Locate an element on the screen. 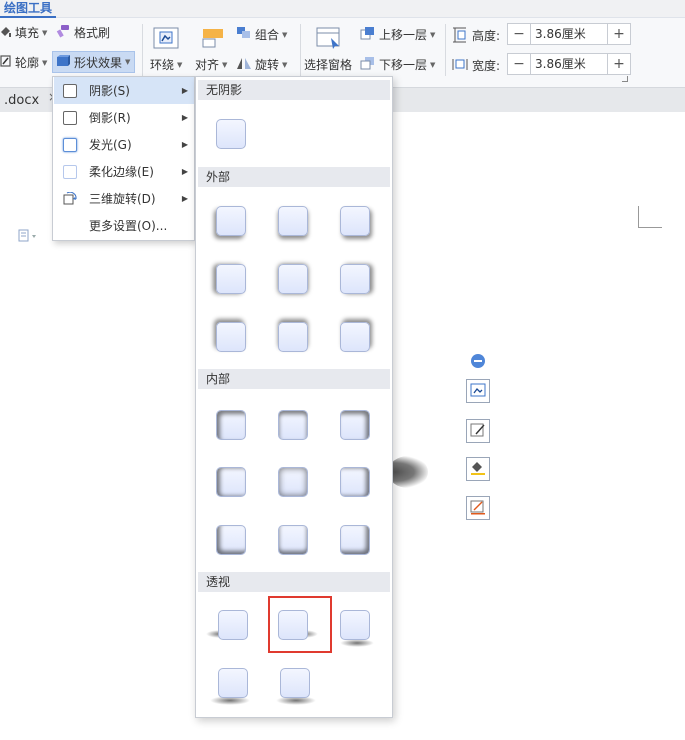  shadow-icon is located at coordinates (70, 90).